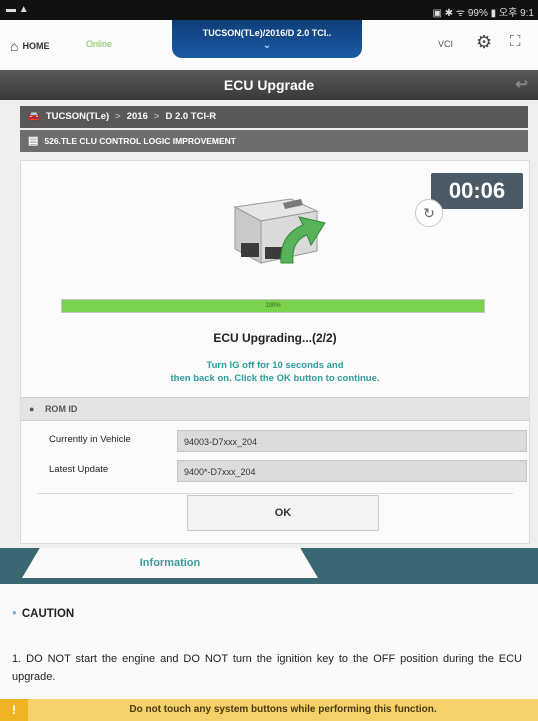 The height and width of the screenshot is (721, 538). What do you see at coordinates (140, 141) in the screenshot?
I see `update-description: 526.TLE CLU CONTROL LOGIC IMPROVEMENT` at bounding box center [140, 141].